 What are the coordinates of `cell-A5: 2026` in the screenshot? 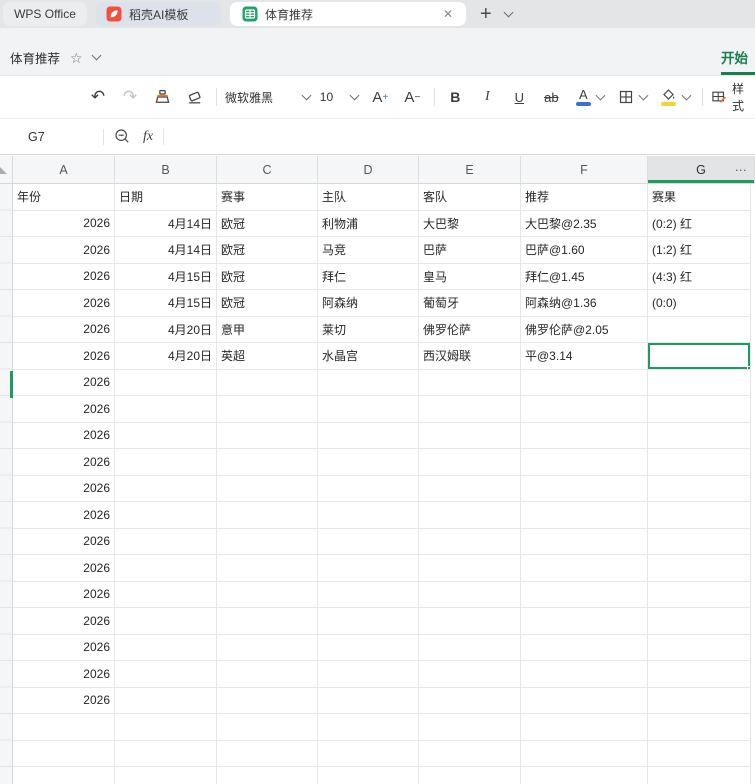 It's located at (64, 303).